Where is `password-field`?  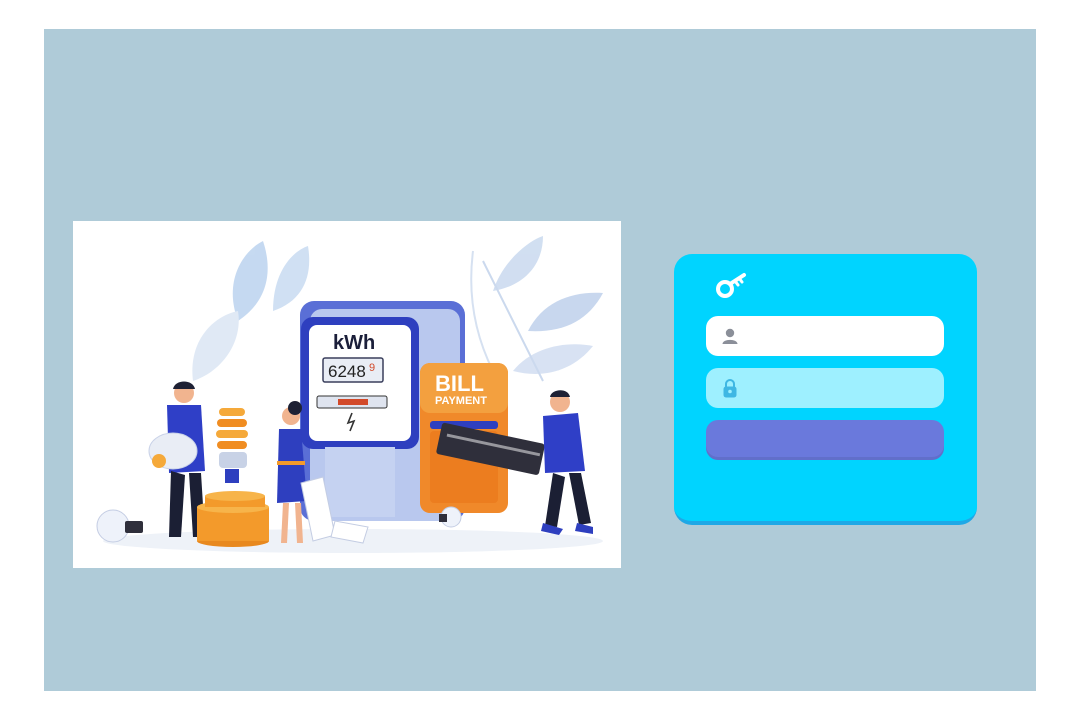 password-field is located at coordinates (825, 388).